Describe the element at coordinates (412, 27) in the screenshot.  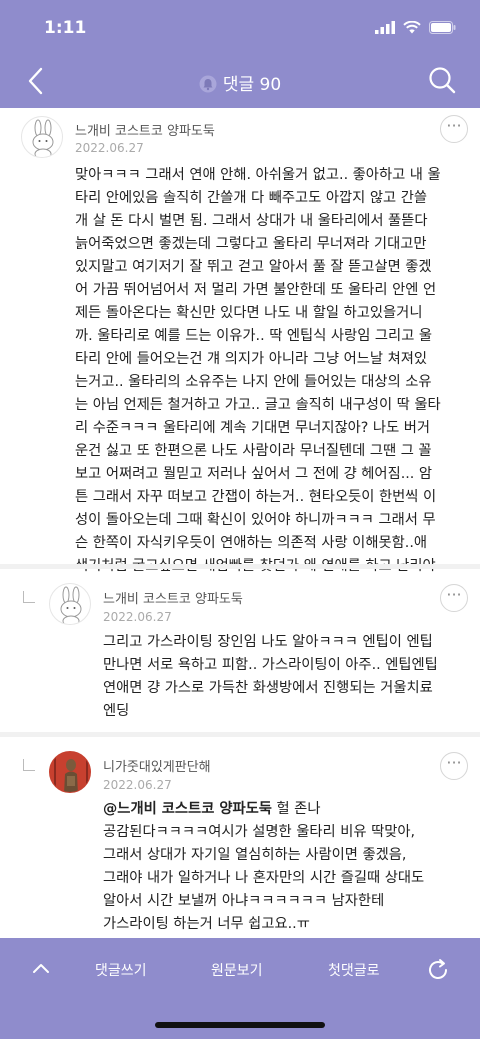
I see `wifi-icon` at that location.